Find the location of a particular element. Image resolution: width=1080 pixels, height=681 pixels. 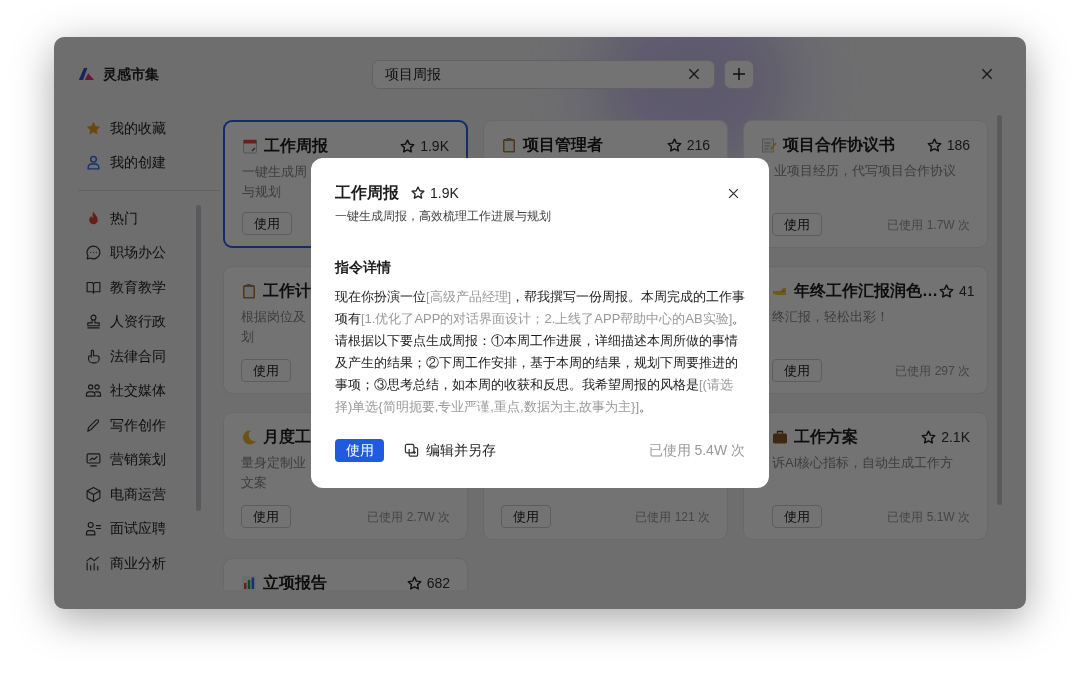

card-title: 工作方案 is located at coordinates (826, 437).